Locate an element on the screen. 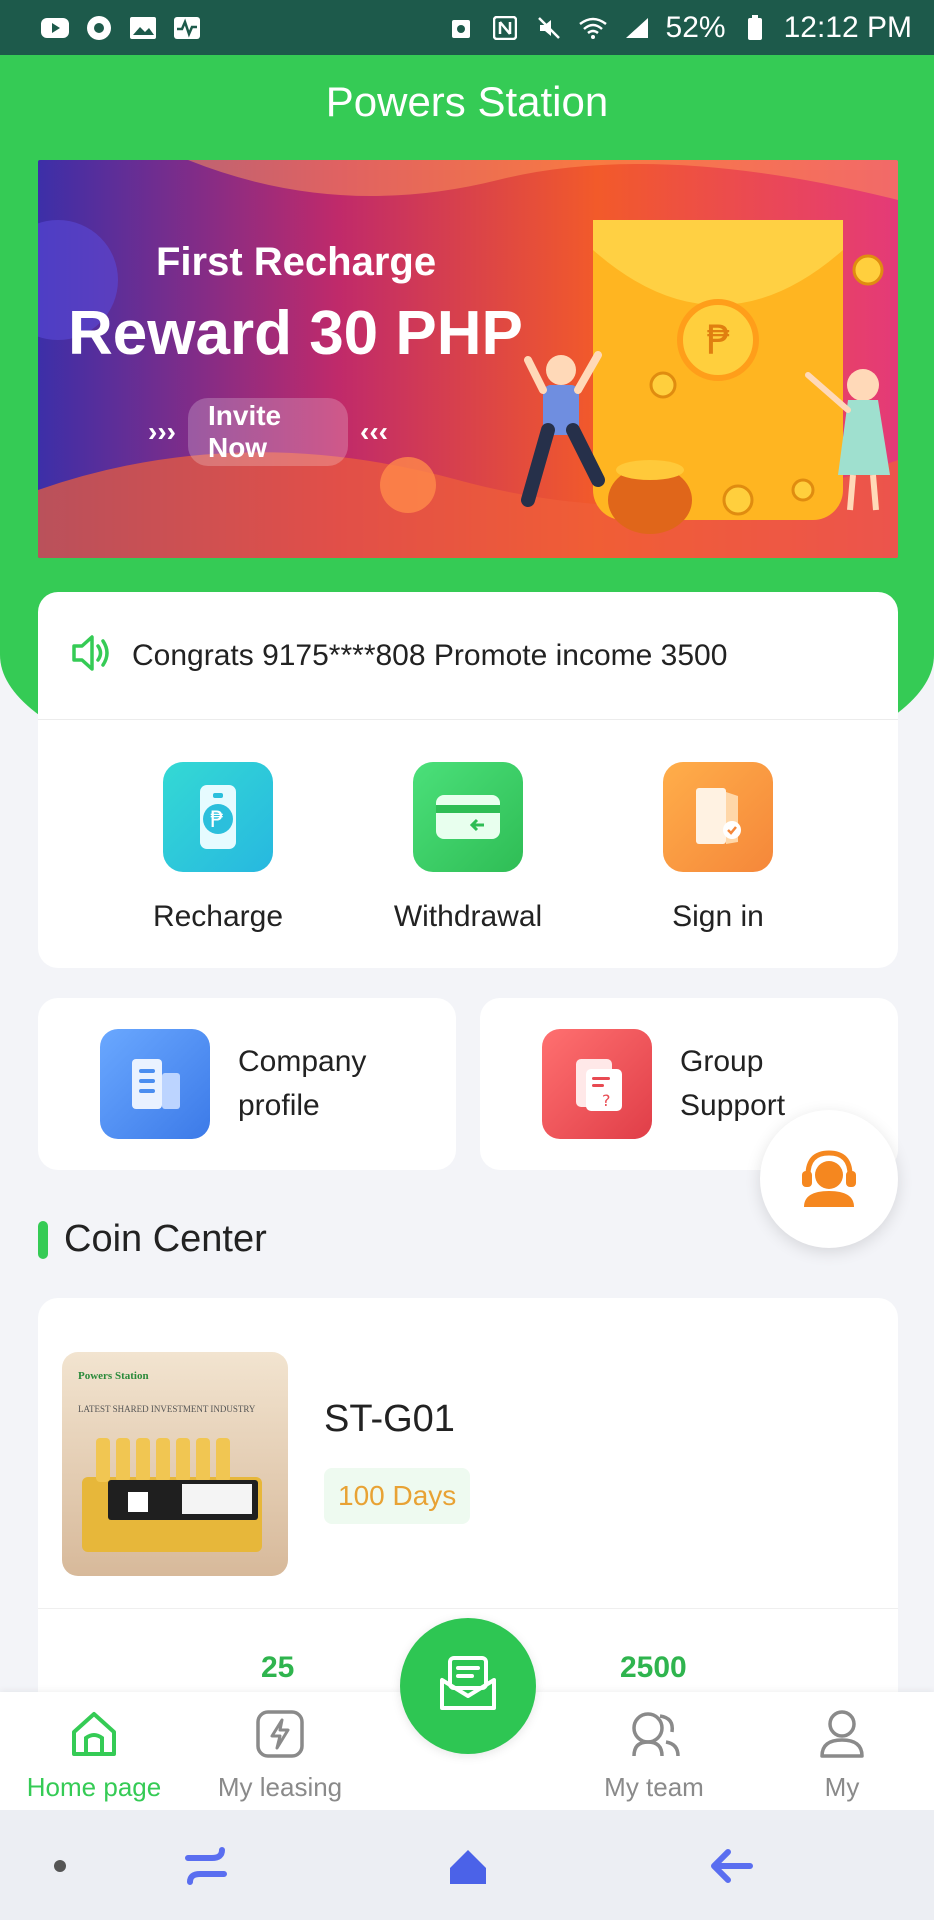 The height and width of the screenshot is (1920, 934). company-profile-line2: profile is located at coordinates (279, 1105).